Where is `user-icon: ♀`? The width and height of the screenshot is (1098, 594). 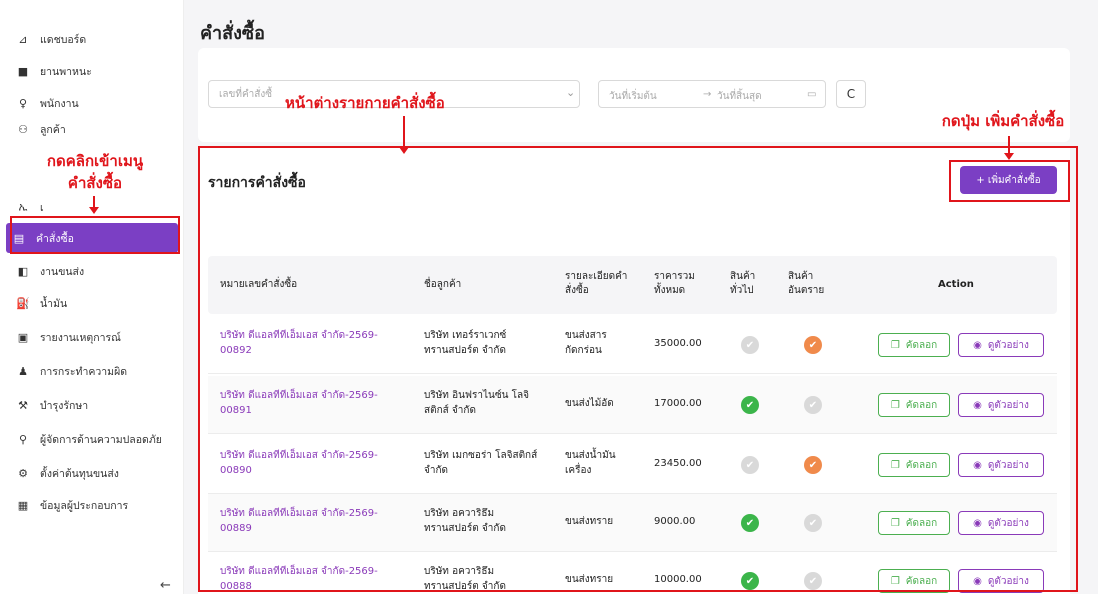 user-icon: ♀ is located at coordinates (23, 103).